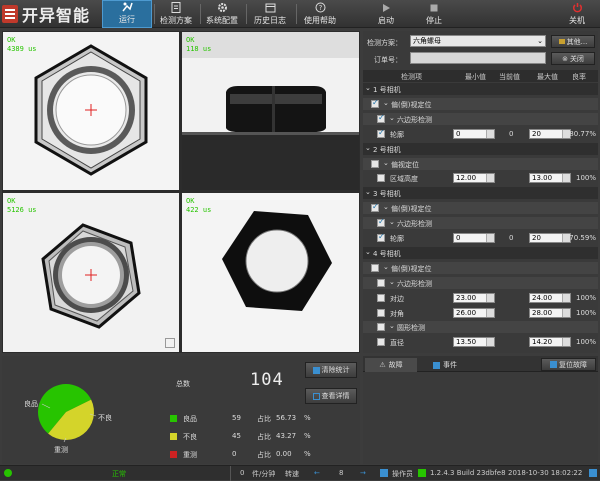 The width and height of the screenshot is (600, 481). I want to click on camera-group-row: ⌄ 3 号相机, so click(480, 193).